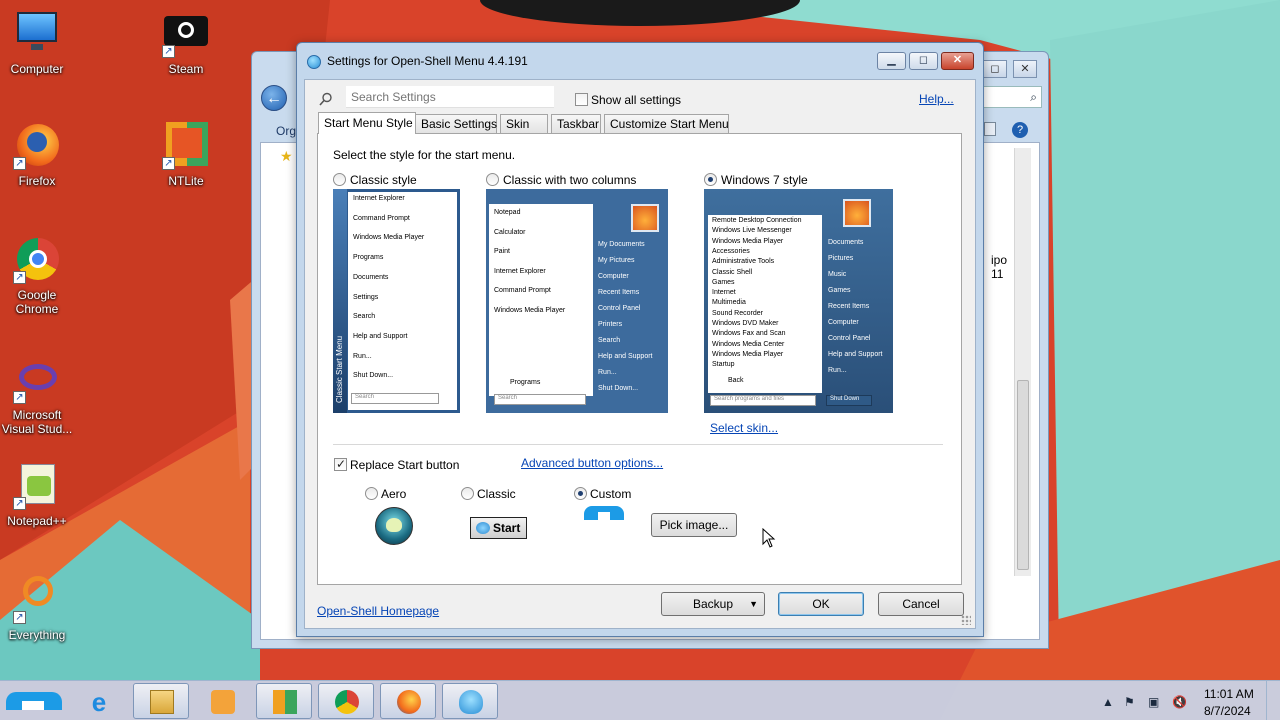 This screenshot has height=720, width=1280. What do you see at coordinates (995, 69) in the screenshot?
I see `bg-restore-button: ◻` at bounding box center [995, 69].